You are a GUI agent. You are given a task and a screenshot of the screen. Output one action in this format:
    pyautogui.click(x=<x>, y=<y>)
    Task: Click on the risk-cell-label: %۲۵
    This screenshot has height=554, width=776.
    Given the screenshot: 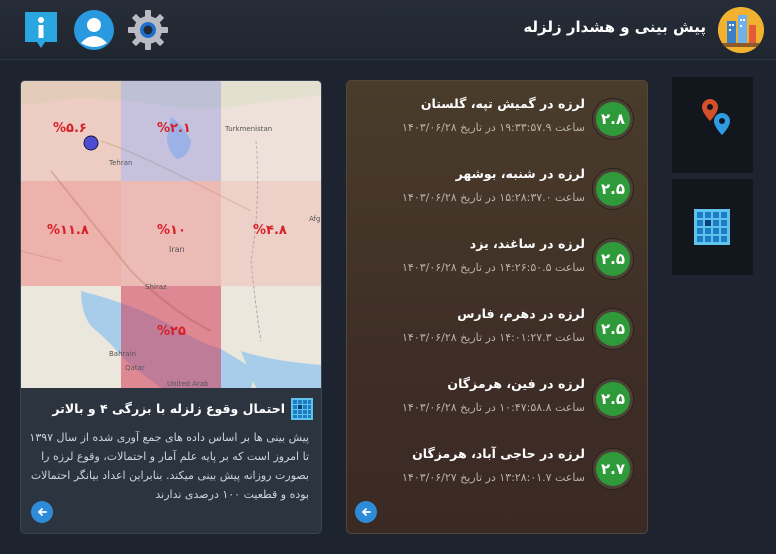 What is the action you would take?
    pyautogui.click(x=171, y=331)
    